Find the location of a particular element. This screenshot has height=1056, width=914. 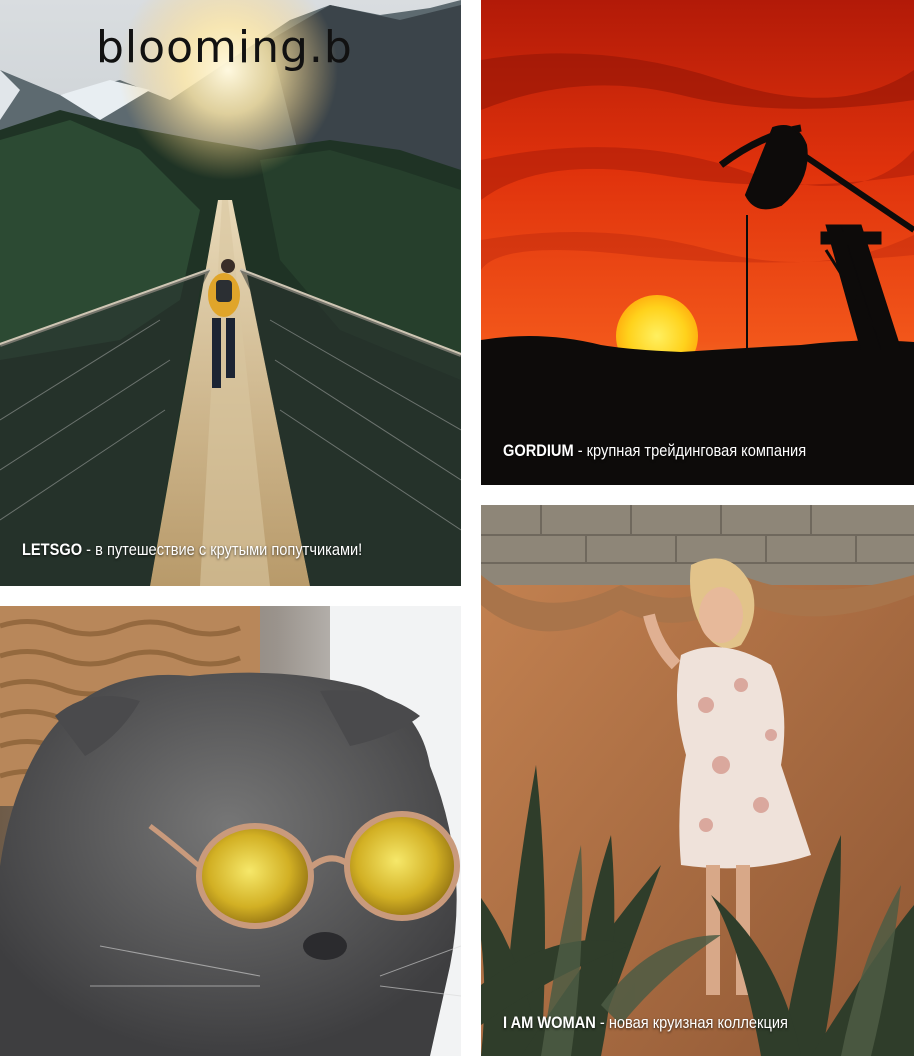

logo: blooming.b is located at coordinates (224, 47).